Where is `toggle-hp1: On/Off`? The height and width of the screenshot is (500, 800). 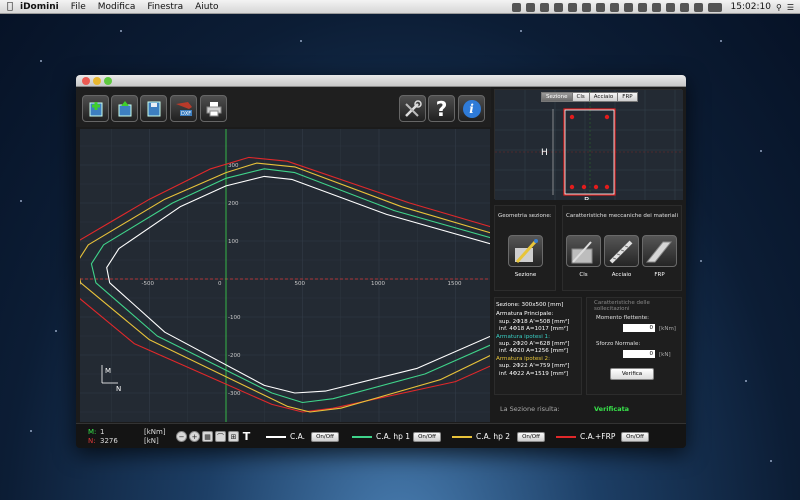
toggle-hp1: On/Off is located at coordinates (427, 437).